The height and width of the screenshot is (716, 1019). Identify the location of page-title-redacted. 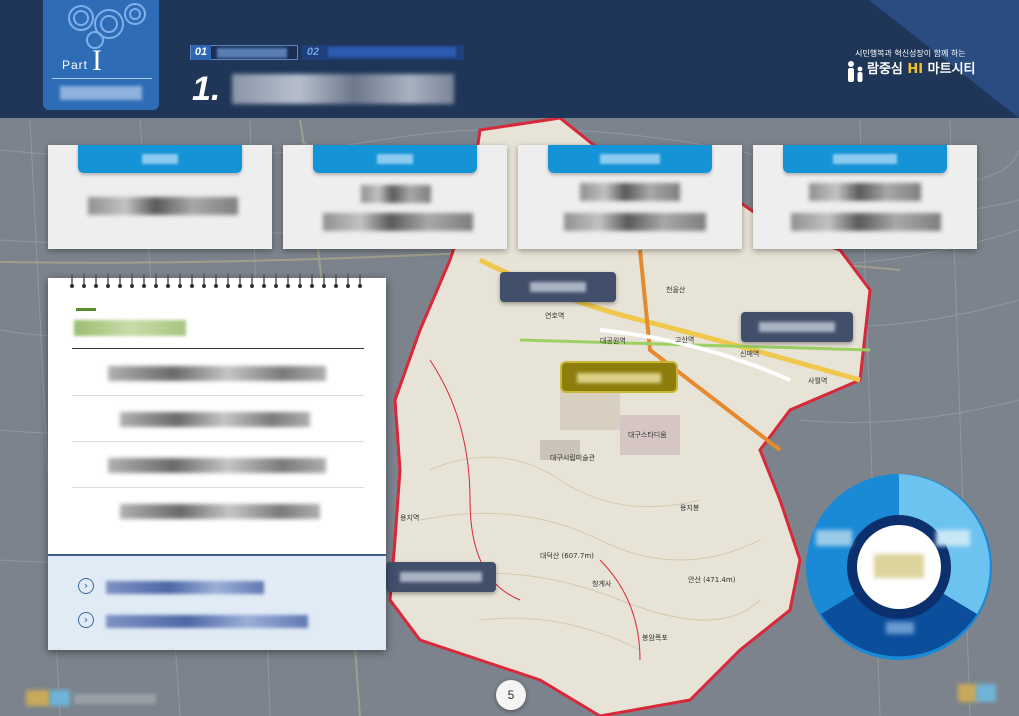
(343, 89).